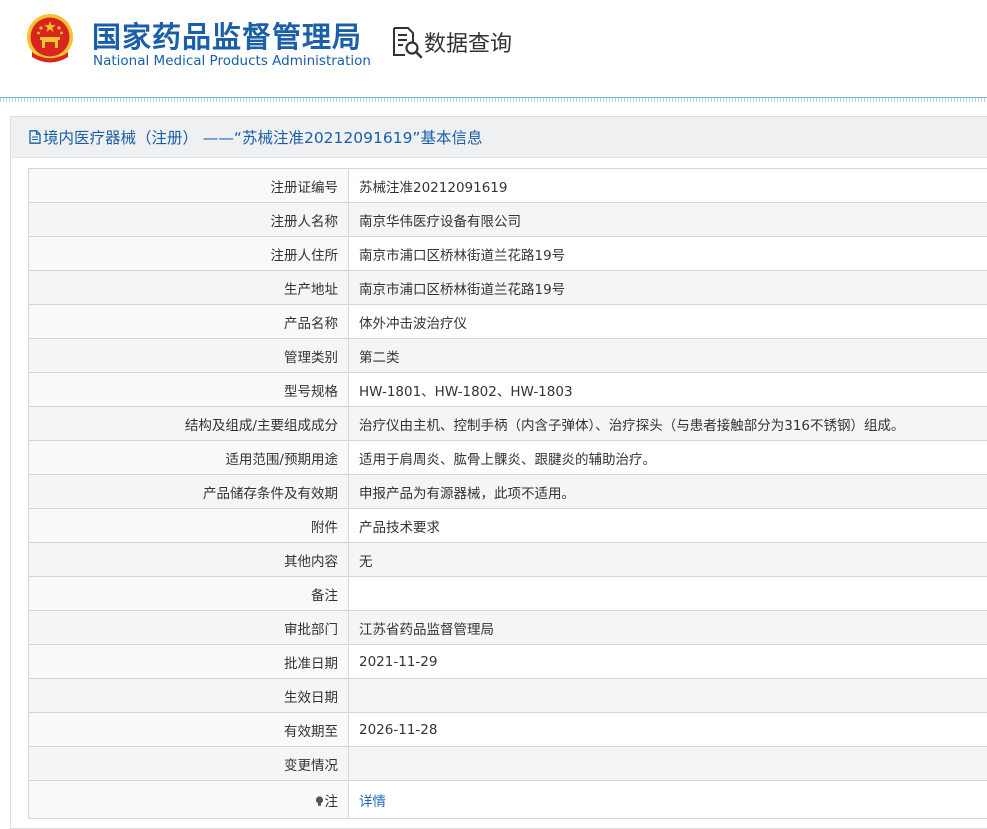 The image size is (987, 829). I want to click on table-row: 注 详情, so click(507, 799).